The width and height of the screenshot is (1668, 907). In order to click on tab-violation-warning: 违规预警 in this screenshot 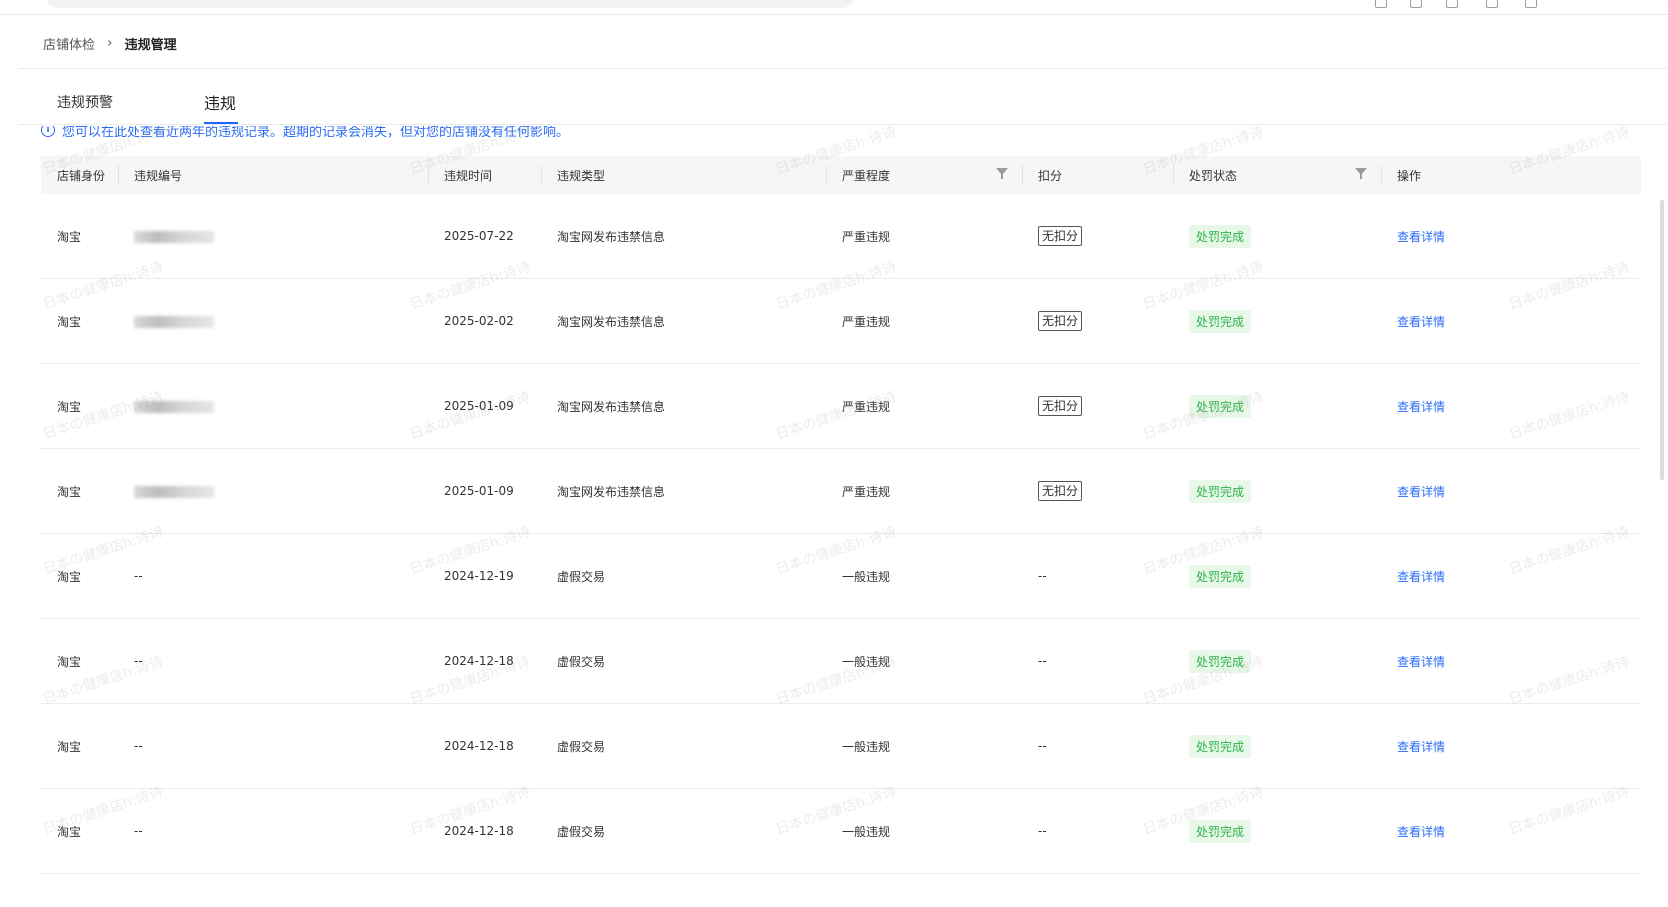, I will do `click(85, 102)`.